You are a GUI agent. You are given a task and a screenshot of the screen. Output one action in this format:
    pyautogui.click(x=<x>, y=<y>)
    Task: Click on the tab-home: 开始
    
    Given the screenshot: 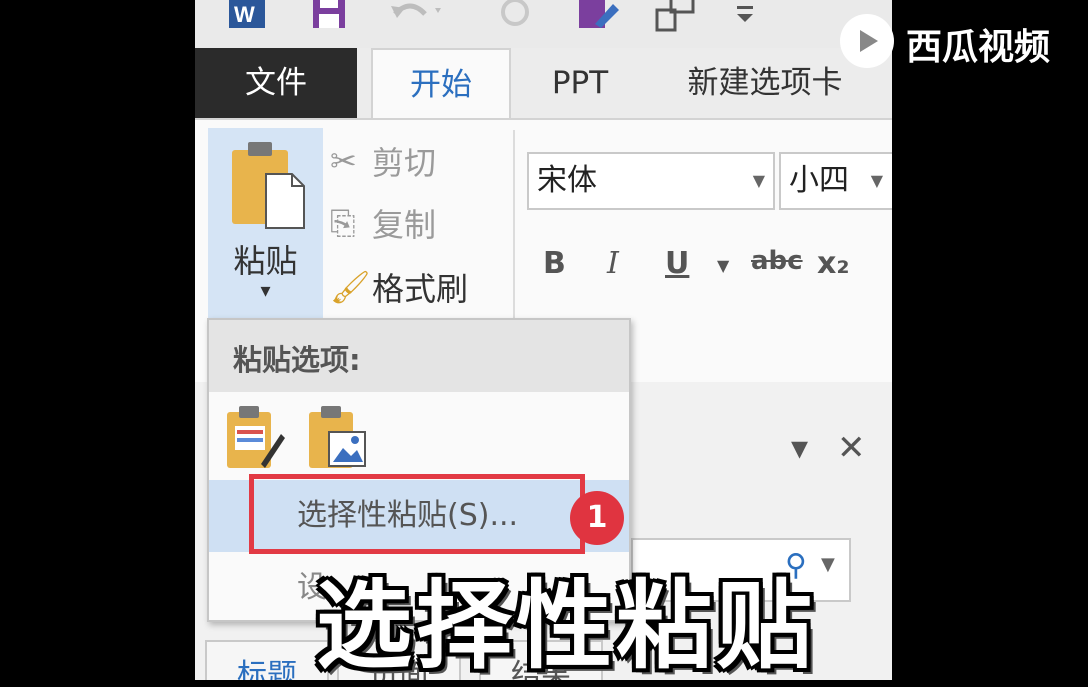 What is the action you would take?
    pyautogui.click(x=441, y=85)
    